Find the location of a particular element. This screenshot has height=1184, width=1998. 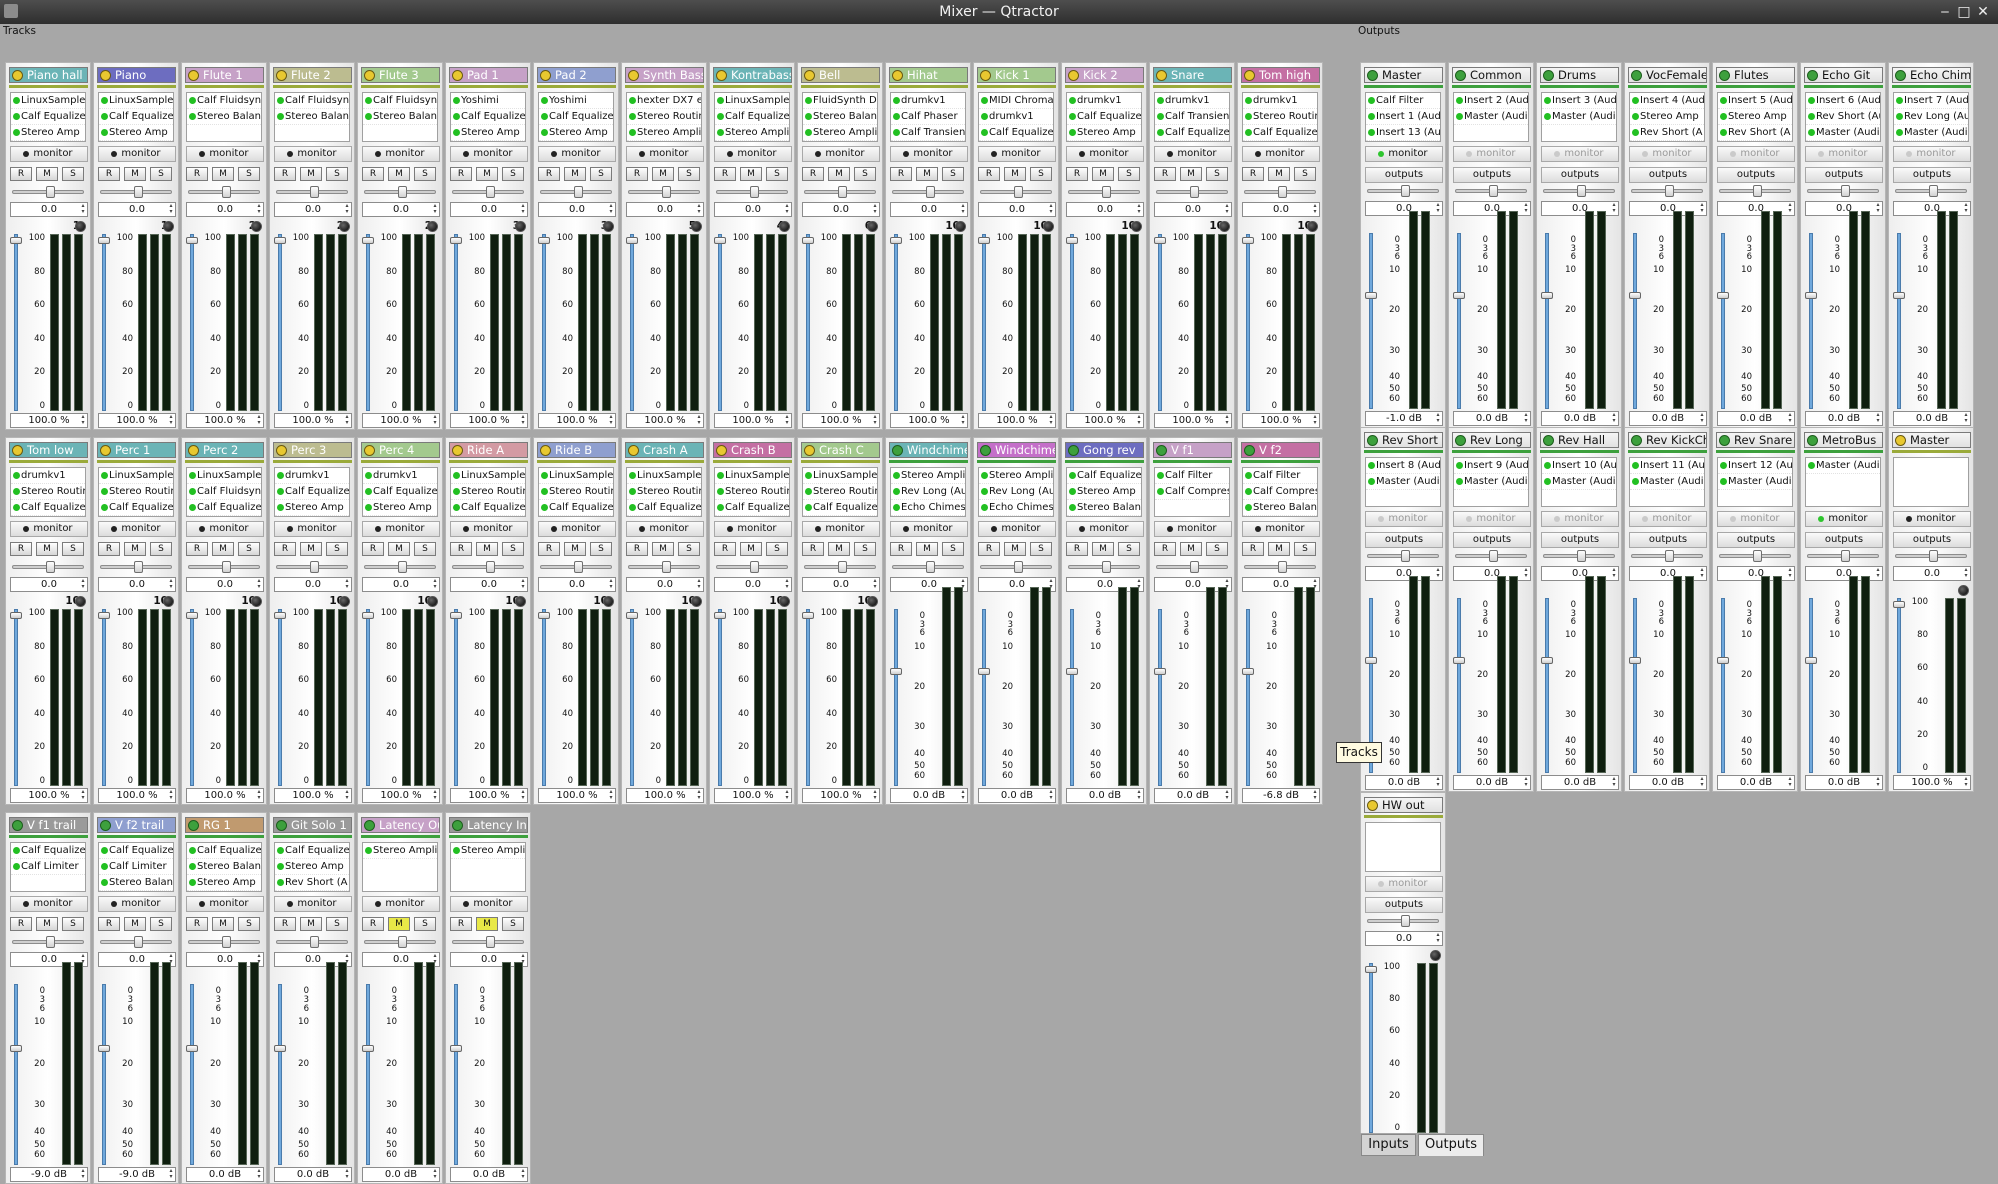

outputs-button: outputs is located at coordinates (1492, 175).